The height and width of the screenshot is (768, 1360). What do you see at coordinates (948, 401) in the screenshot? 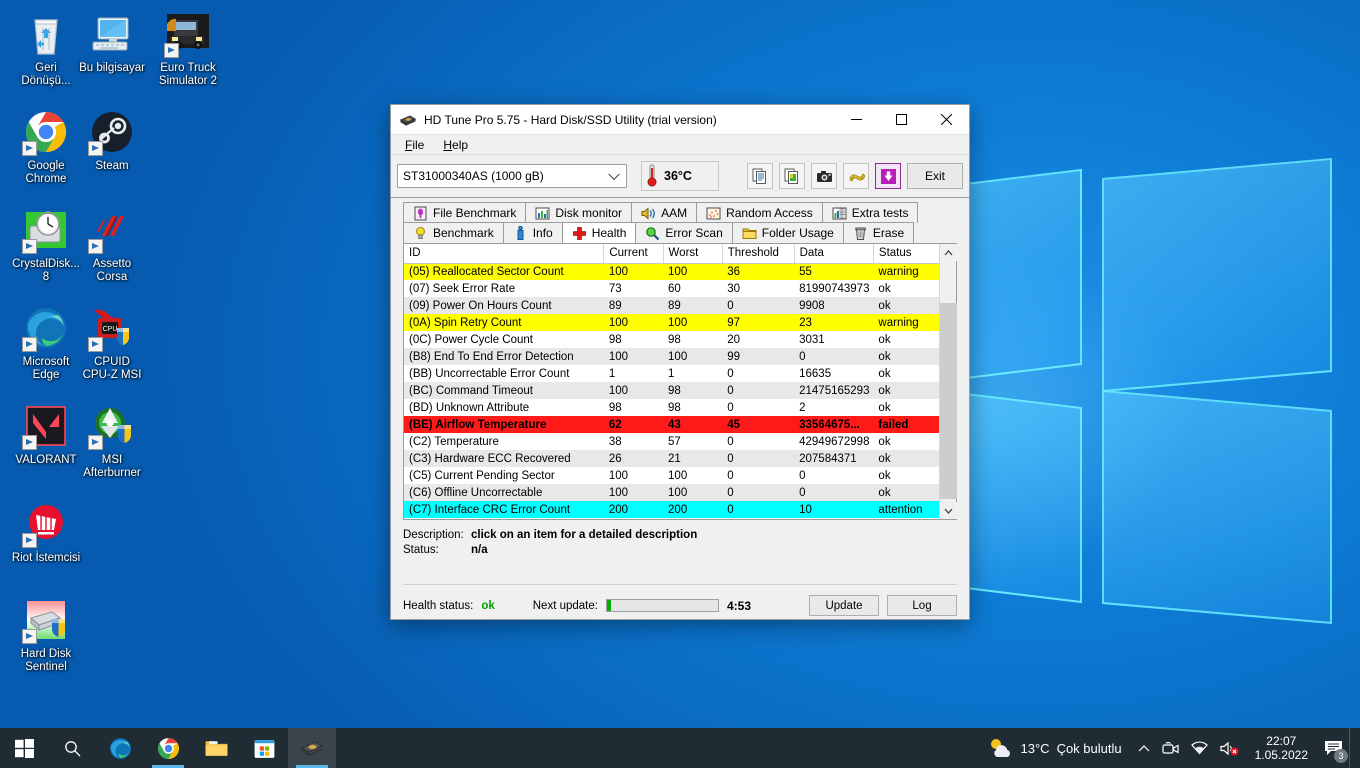
I see `scrollbar-thumb` at bounding box center [948, 401].